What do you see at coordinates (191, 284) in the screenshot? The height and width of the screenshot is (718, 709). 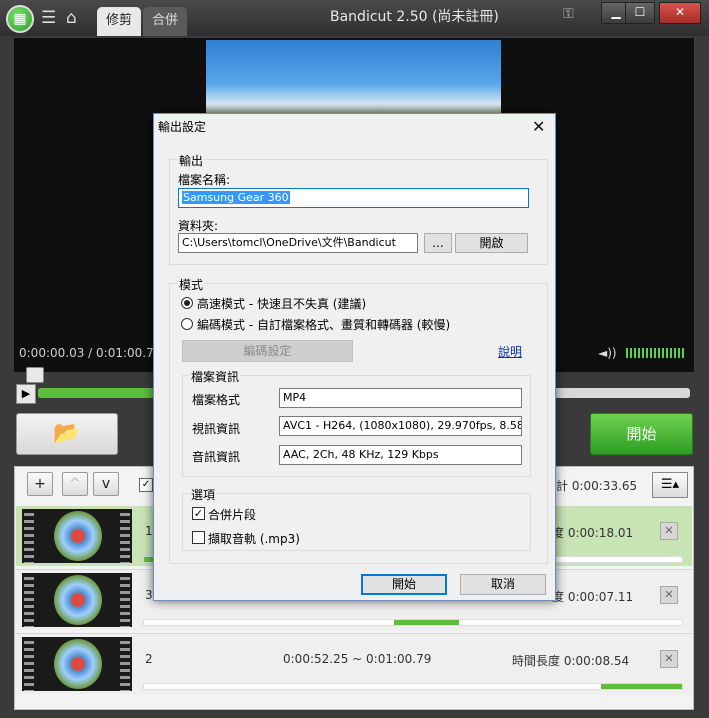 I see `mode-group-label: 模式` at bounding box center [191, 284].